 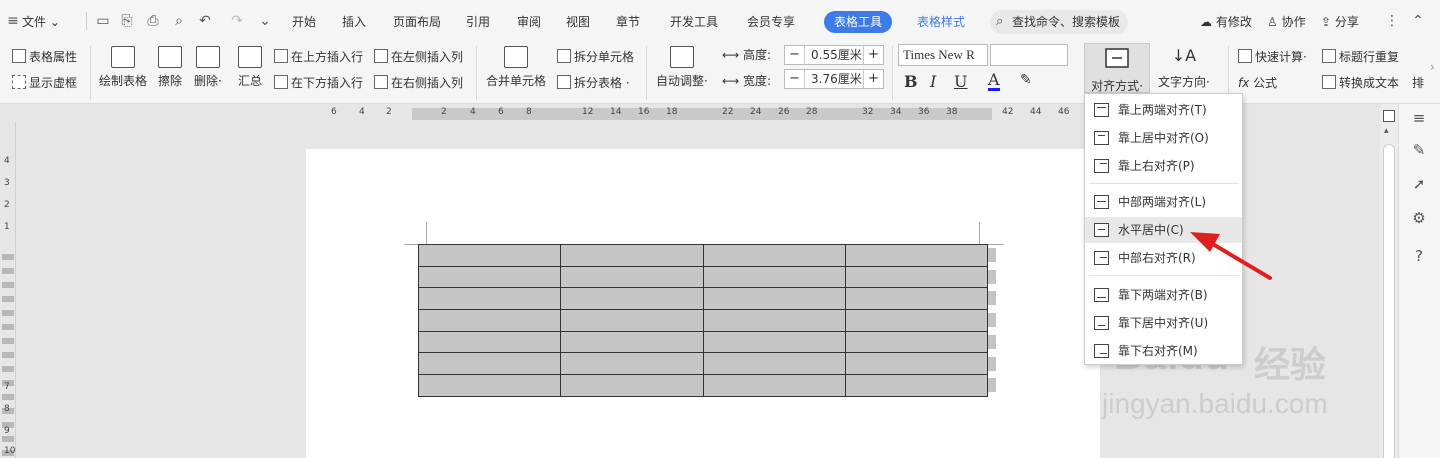 I want to click on tab-developer: 开发工具, so click(x=694, y=22).